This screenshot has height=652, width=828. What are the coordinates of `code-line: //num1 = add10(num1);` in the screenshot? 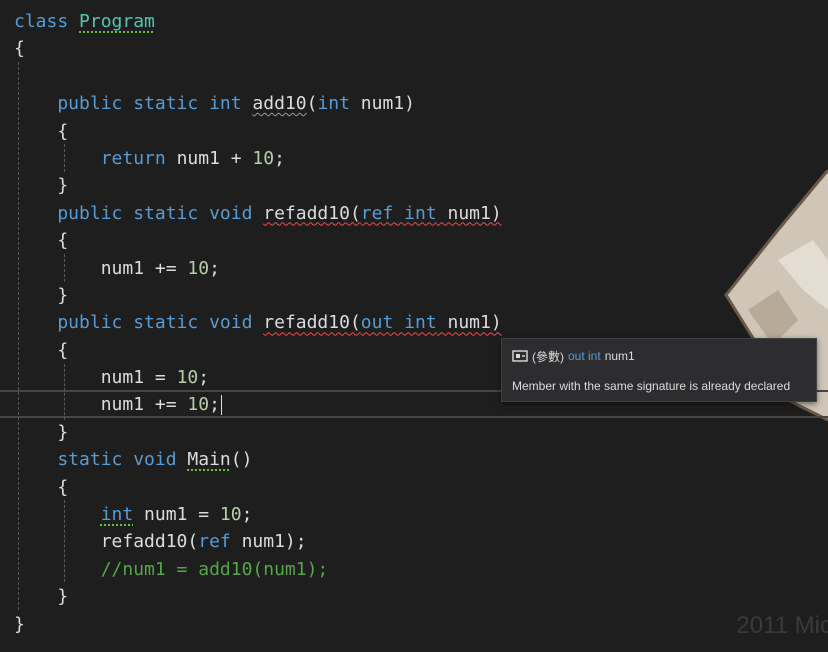 It's located at (258, 569).